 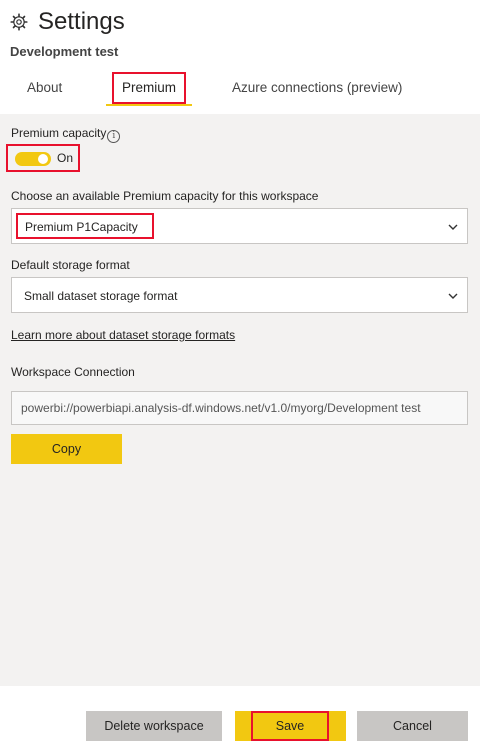 I want to click on cancel-button: Cancel, so click(x=412, y=726).